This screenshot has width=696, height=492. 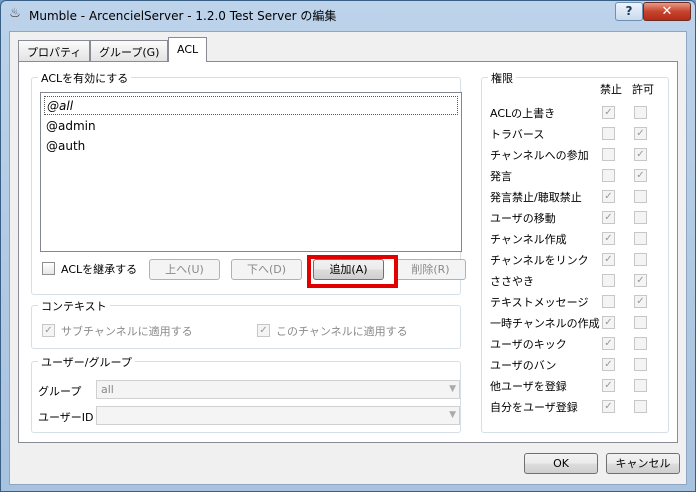 I want to click on permission-label: 発言, so click(x=501, y=176).